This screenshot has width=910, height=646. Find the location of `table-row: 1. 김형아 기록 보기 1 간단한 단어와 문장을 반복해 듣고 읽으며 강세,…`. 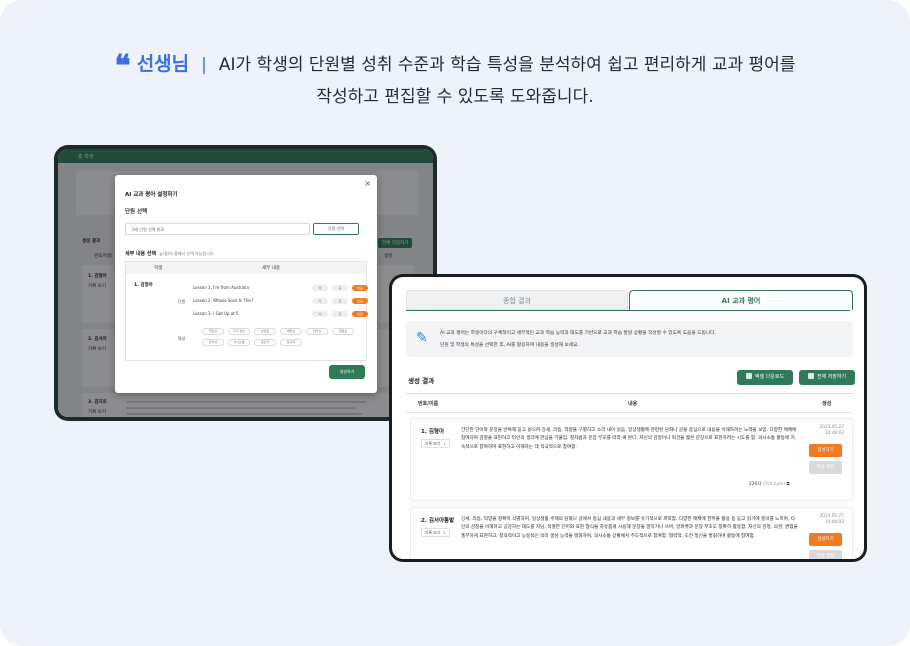

table-row: 1. 김형아 기록 보기 1 간단한 단어와 문장을 반복해 듣고 읽으며 강세,… is located at coordinates (631, 459).